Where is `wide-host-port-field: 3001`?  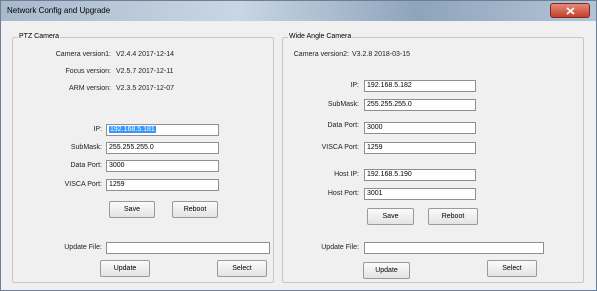
wide-host-port-field: 3001 is located at coordinates (420, 194).